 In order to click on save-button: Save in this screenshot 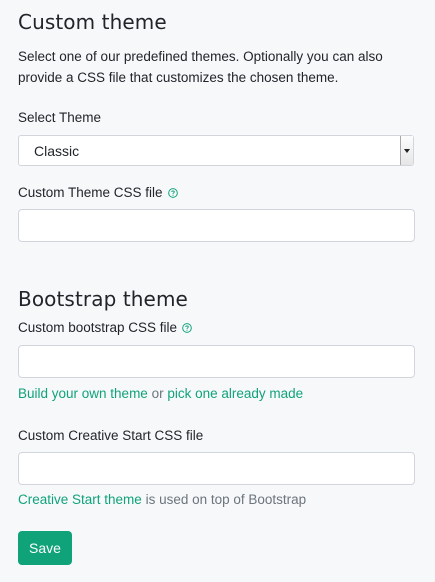, I will do `click(45, 548)`.